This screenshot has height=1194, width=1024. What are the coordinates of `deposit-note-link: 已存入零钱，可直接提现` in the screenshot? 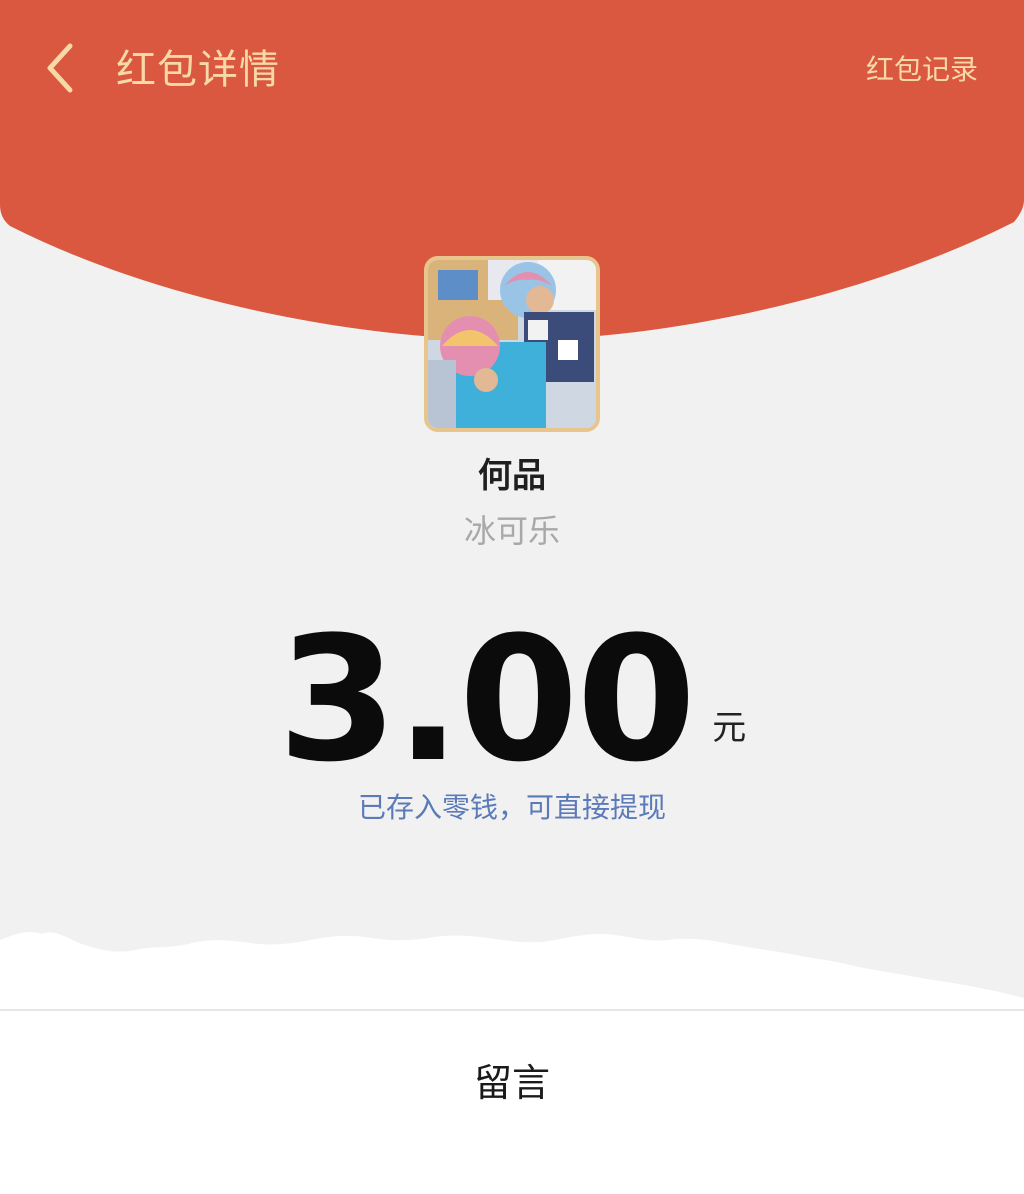 It's located at (512, 808).